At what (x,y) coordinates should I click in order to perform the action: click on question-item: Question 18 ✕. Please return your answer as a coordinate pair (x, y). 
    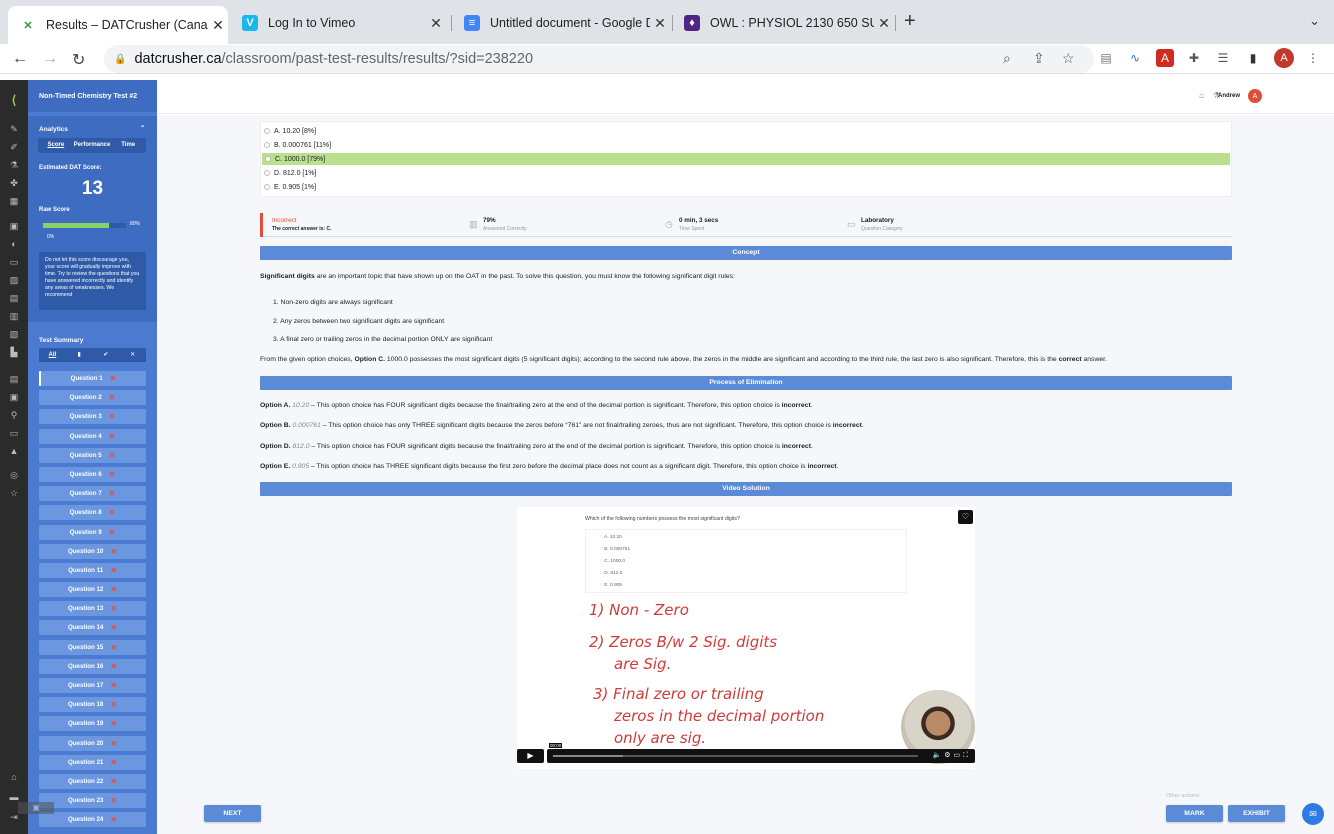
    Looking at the image, I should click on (92, 705).